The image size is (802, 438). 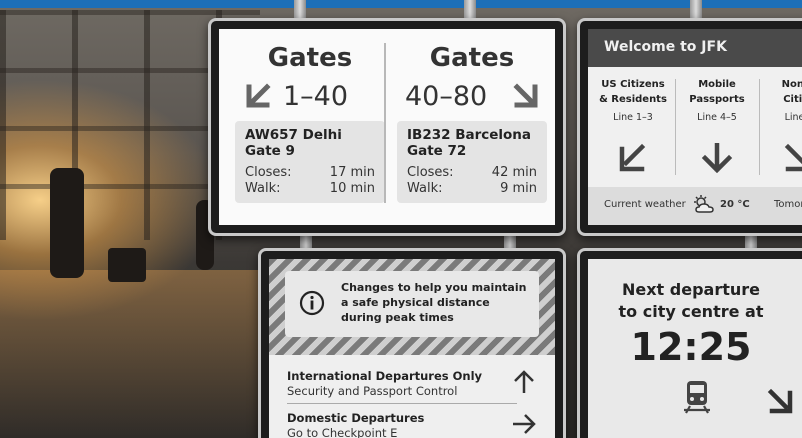 What do you see at coordinates (437, 151) in the screenshot?
I see `flight-gate: Gate 72` at bounding box center [437, 151].